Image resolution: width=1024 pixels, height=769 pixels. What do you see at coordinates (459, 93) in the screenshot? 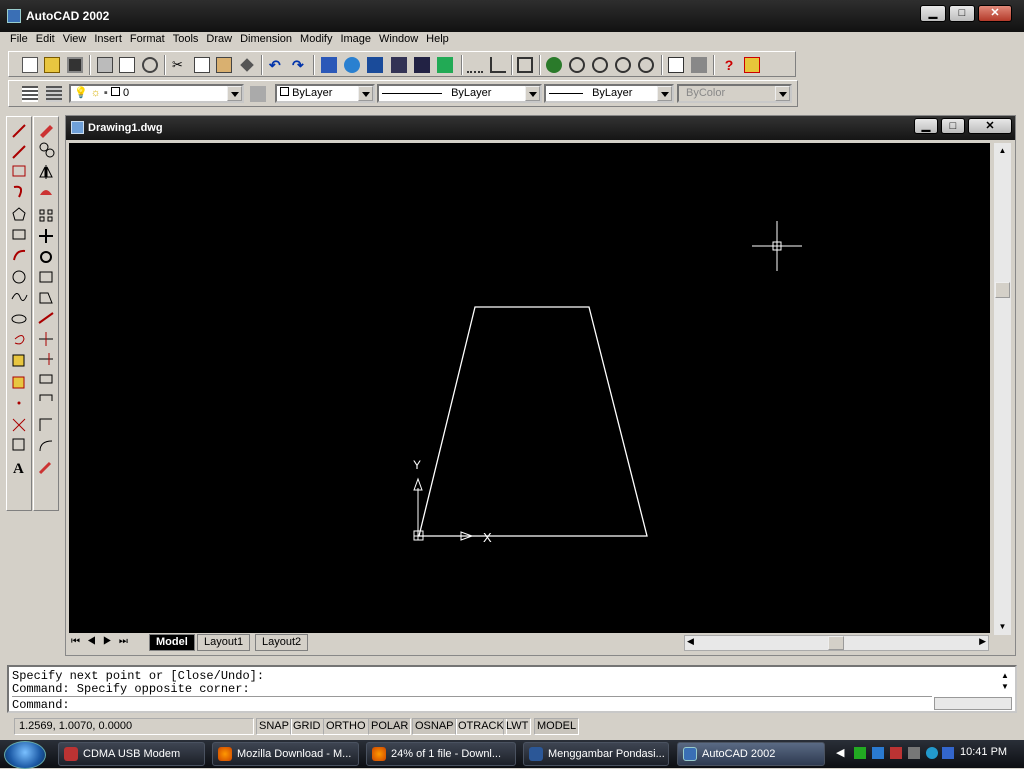
I see `linetype-dropdown: ByLayer` at bounding box center [459, 93].